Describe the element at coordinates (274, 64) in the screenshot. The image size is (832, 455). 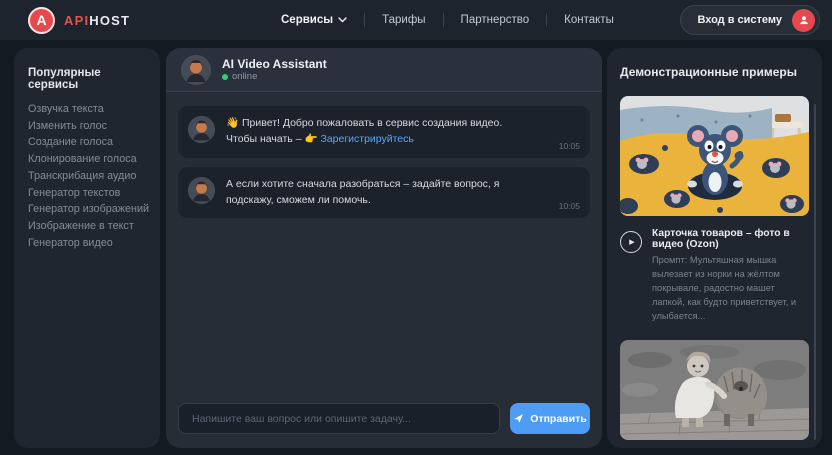
I see `assistant-name: AI Video Assistant` at that location.